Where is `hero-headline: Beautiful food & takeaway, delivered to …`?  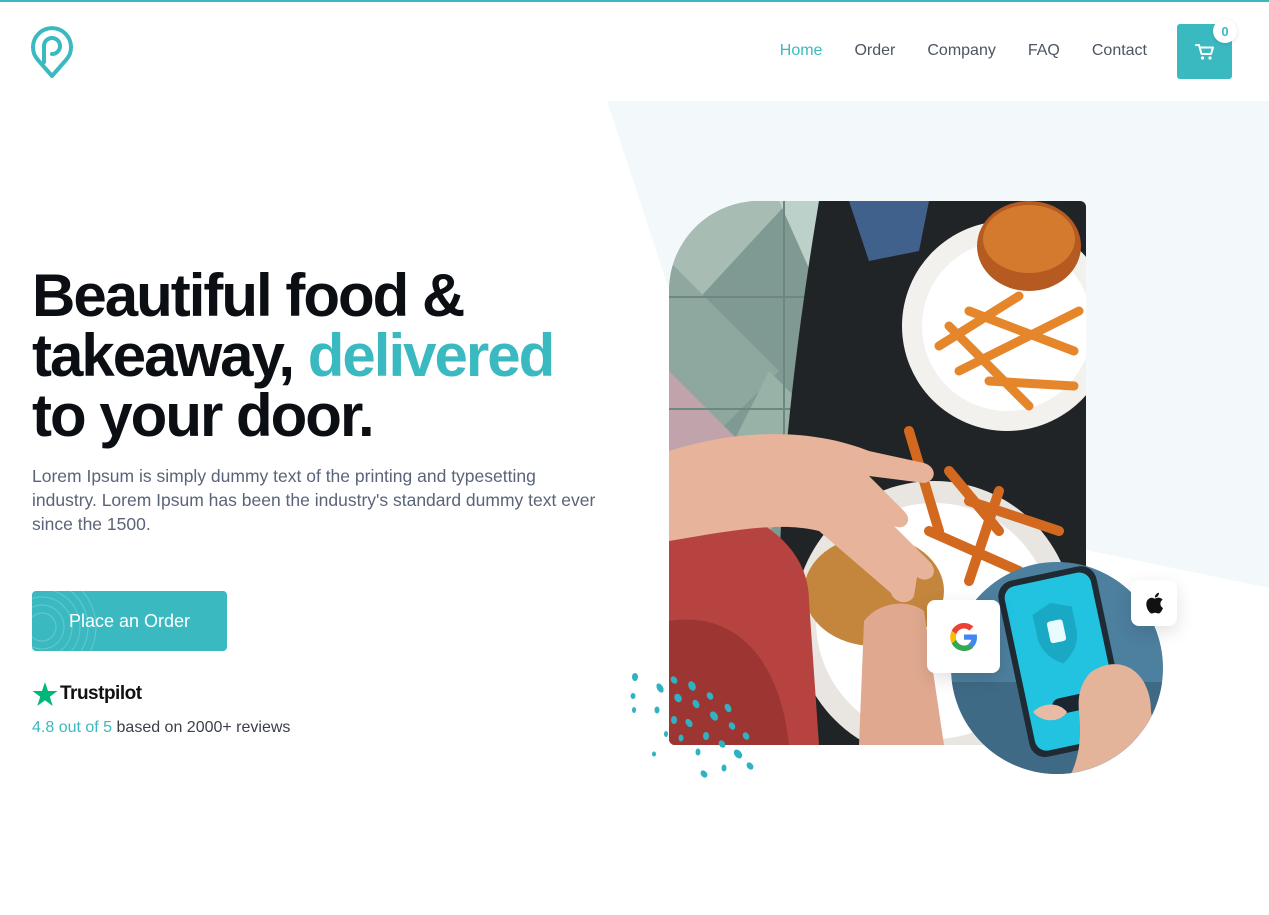 hero-headline: Beautiful food & takeaway, delivered to … is located at coordinates (322, 356).